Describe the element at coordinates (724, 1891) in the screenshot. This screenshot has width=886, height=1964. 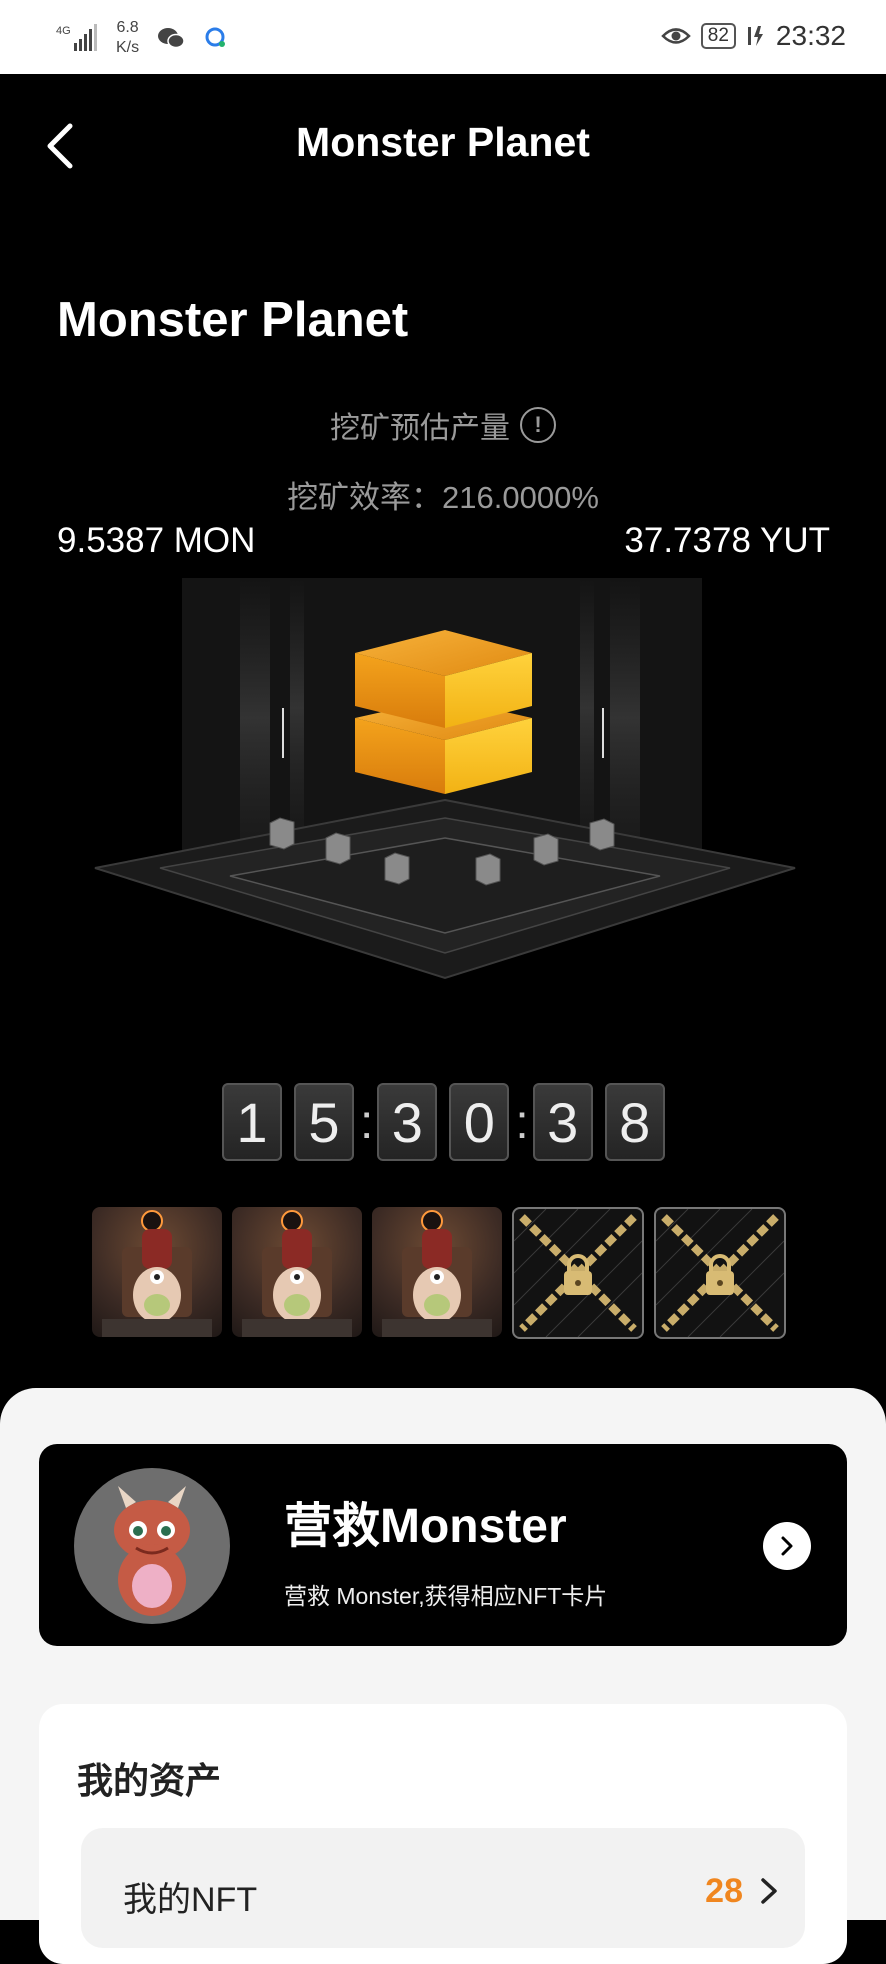
I see `nft-count: 28` at that location.